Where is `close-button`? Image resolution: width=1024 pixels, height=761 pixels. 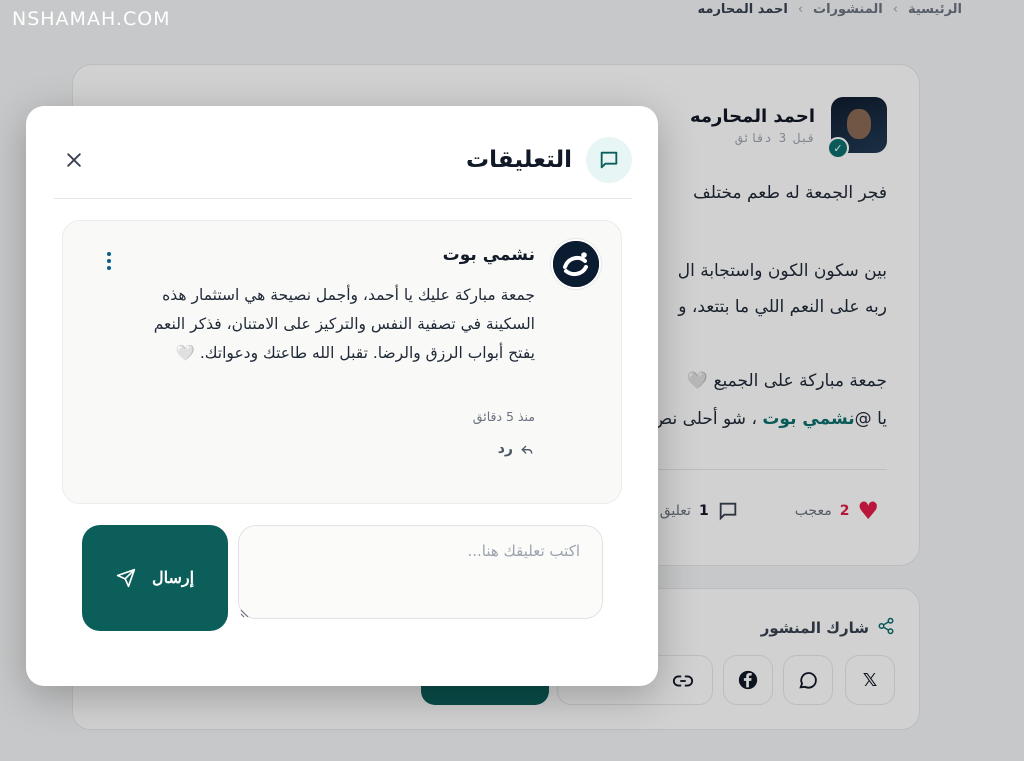 close-button is located at coordinates (74, 160).